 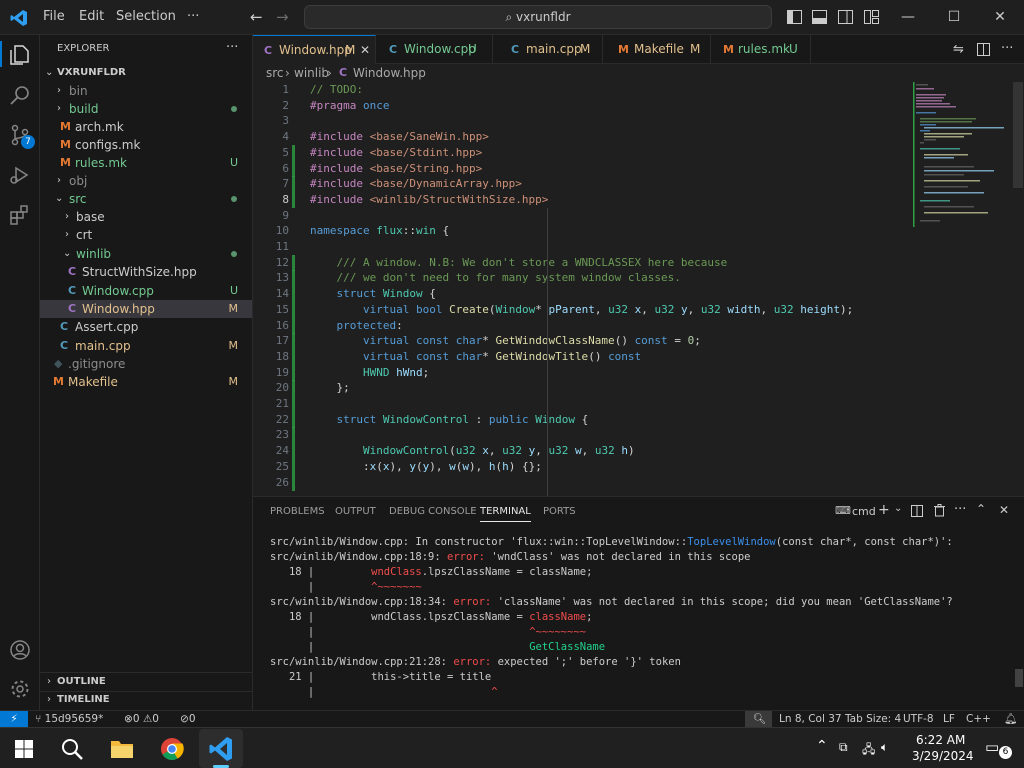 I want to click on code-line: 16 protected:, so click(x=583, y=325).